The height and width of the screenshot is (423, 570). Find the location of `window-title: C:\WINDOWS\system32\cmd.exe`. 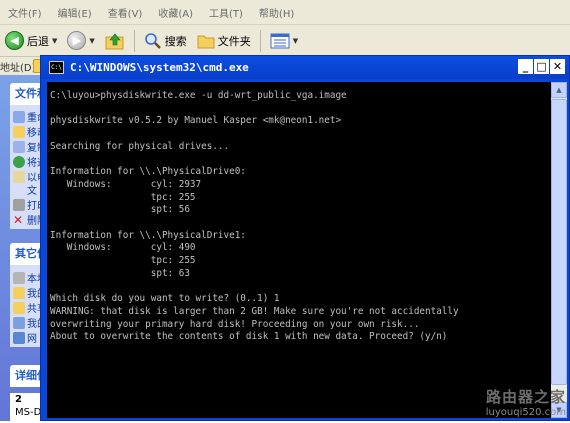

window-title: C:\WINDOWS\system32\cmd.exe is located at coordinates (159, 67).